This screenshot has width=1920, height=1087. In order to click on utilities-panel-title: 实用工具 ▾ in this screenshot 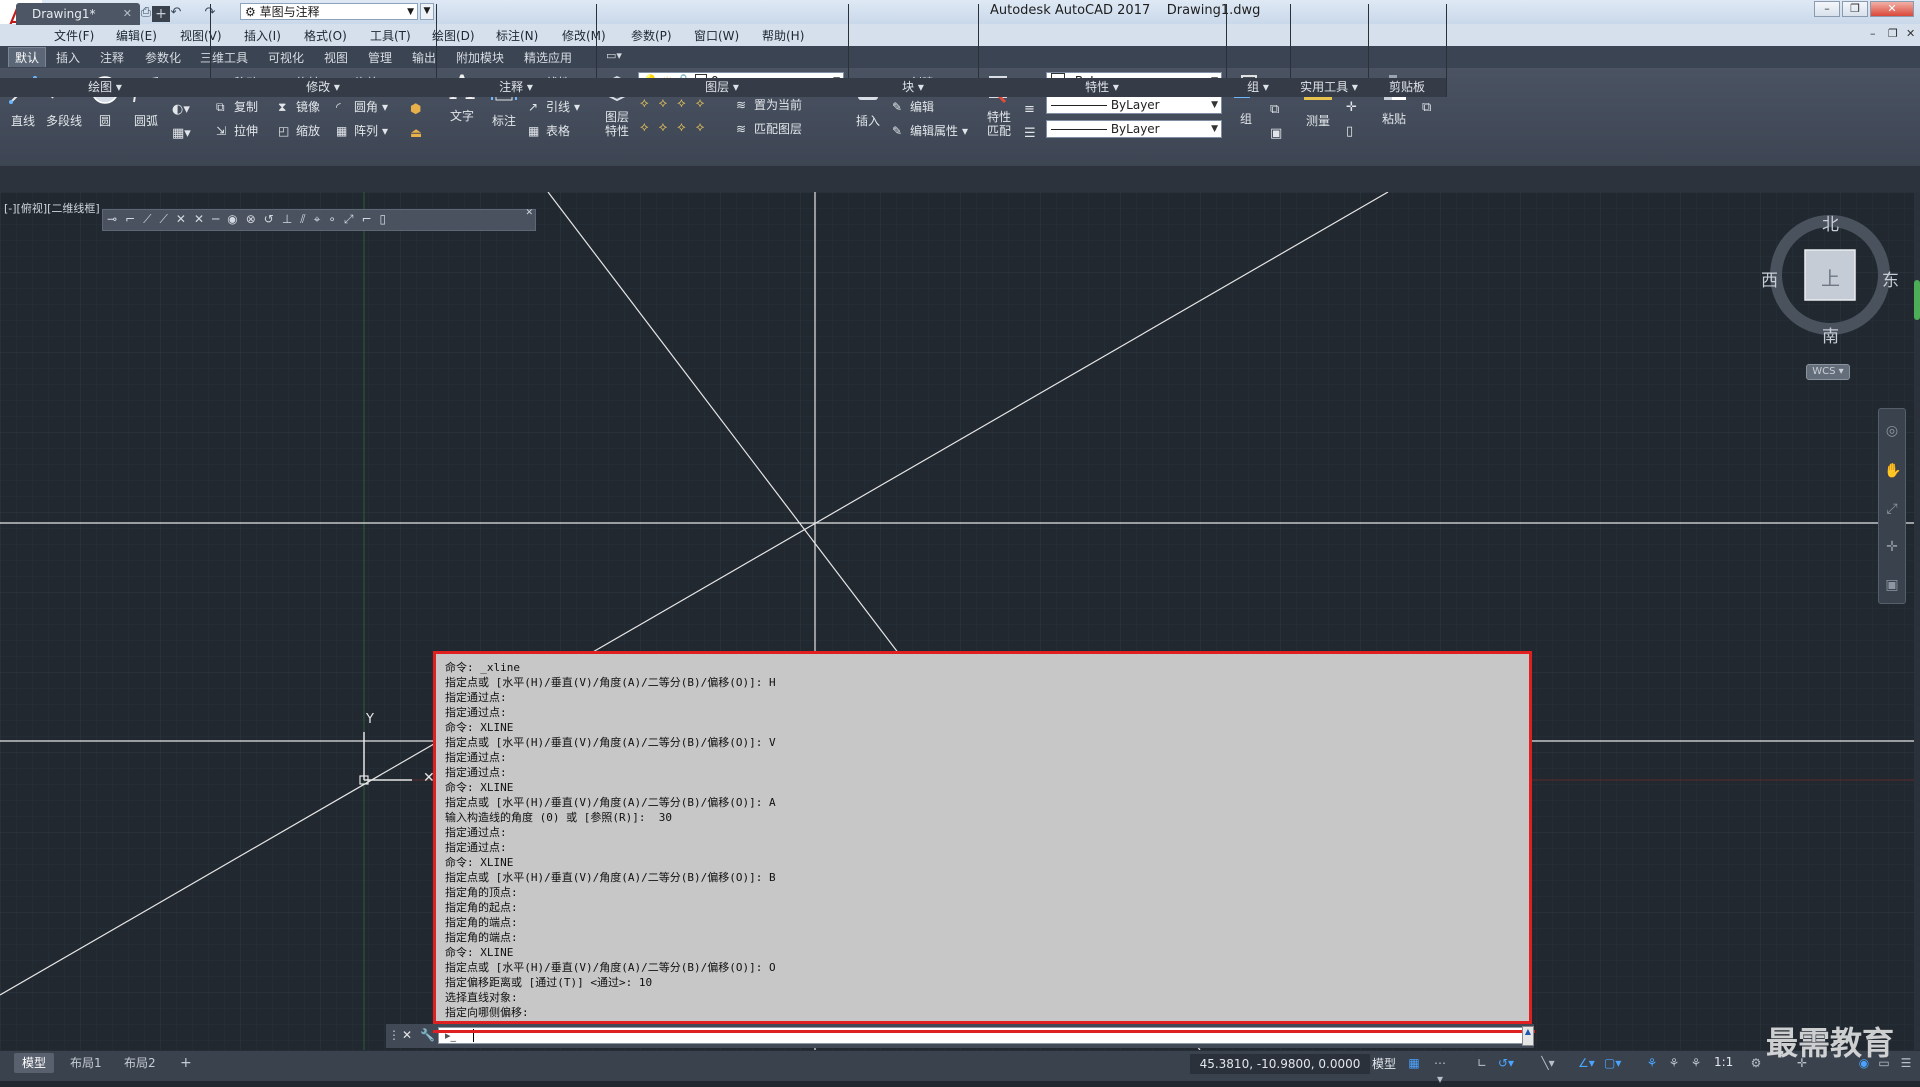, I will do `click(1329, 87)`.